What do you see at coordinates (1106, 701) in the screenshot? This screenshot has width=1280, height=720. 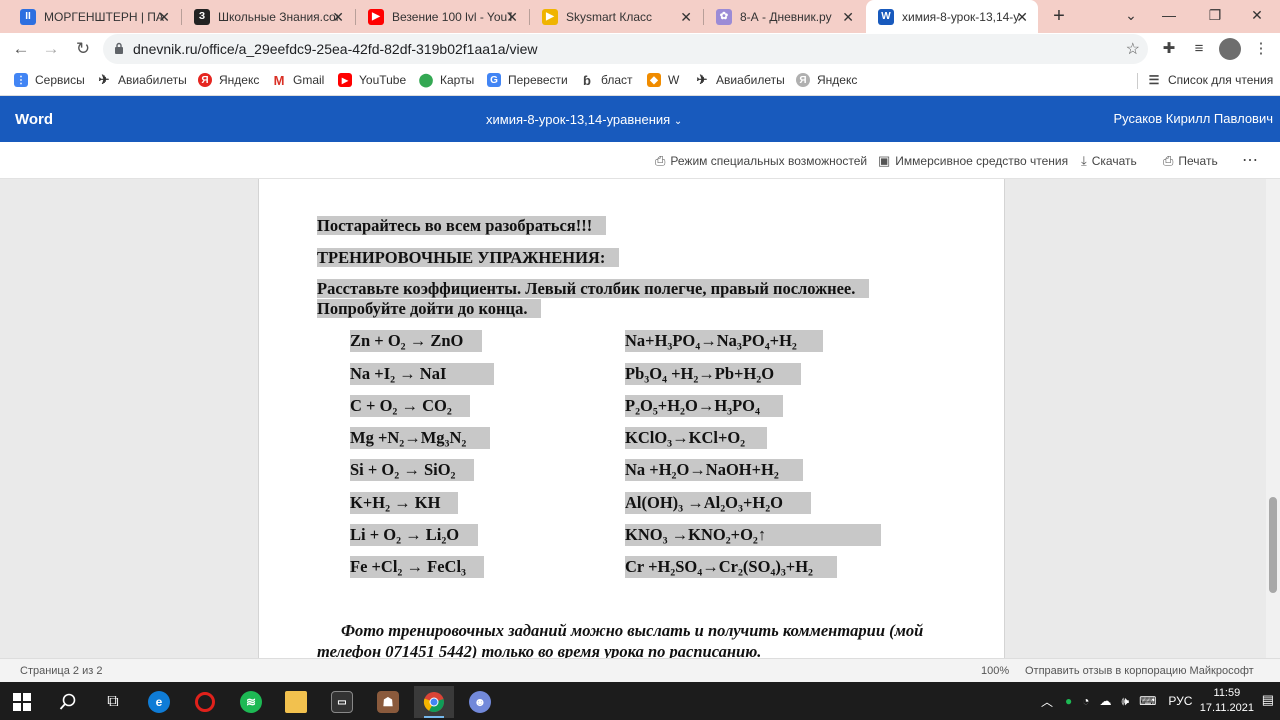 I see `cloud-icon: ☁` at bounding box center [1106, 701].